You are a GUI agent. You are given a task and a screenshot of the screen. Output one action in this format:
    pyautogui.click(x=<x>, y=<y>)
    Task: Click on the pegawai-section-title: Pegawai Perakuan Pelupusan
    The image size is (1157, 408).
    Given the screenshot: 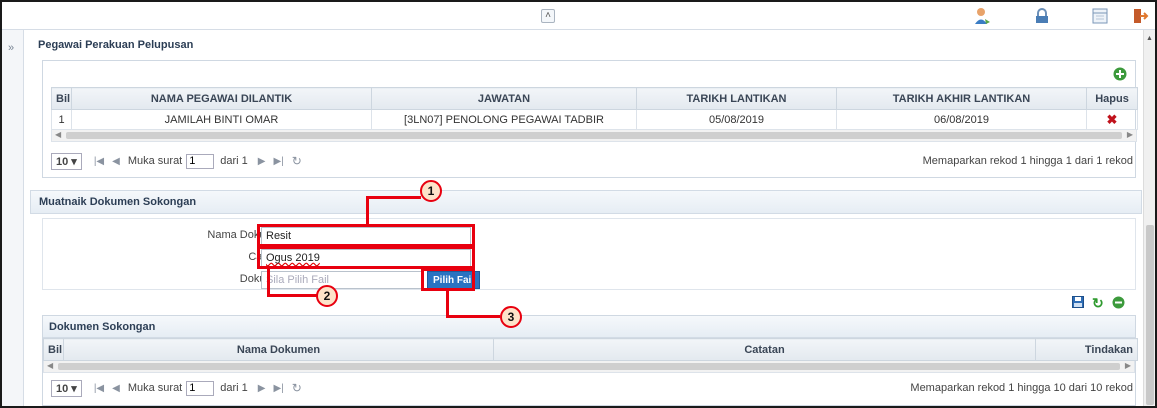 What is the action you would take?
    pyautogui.click(x=586, y=45)
    